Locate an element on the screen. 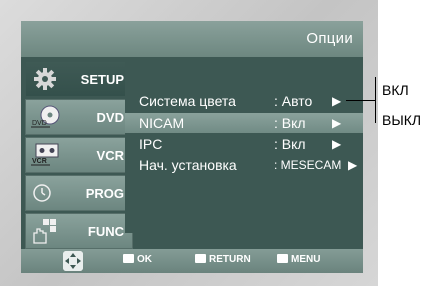 The image size is (440, 286). ok-label: OK is located at coordinates (144, 259).